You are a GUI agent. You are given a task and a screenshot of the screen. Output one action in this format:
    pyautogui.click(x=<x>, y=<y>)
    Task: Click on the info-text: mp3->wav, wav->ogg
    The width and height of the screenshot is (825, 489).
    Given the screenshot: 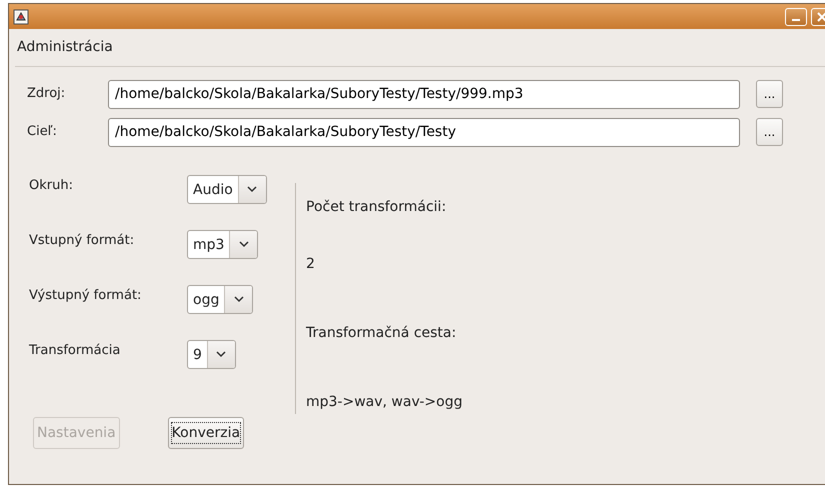 What is the action you would take?
    pyautogui.click(x=384, y=402)
    